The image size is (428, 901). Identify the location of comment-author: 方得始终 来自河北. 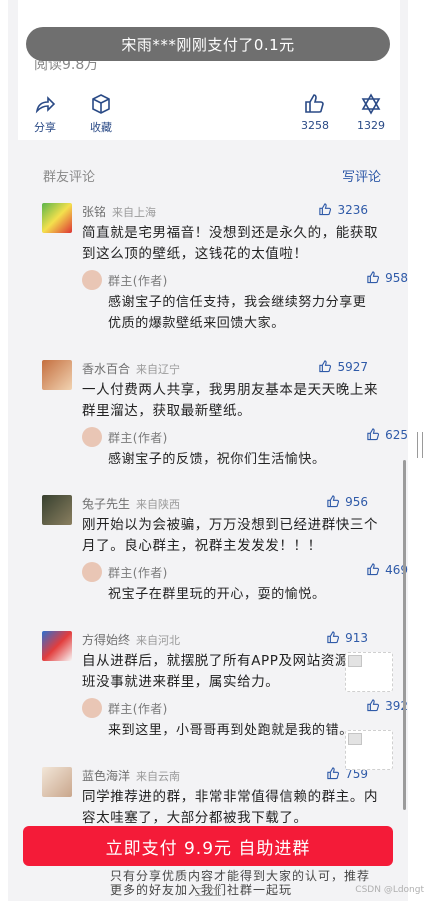
(131, 640).